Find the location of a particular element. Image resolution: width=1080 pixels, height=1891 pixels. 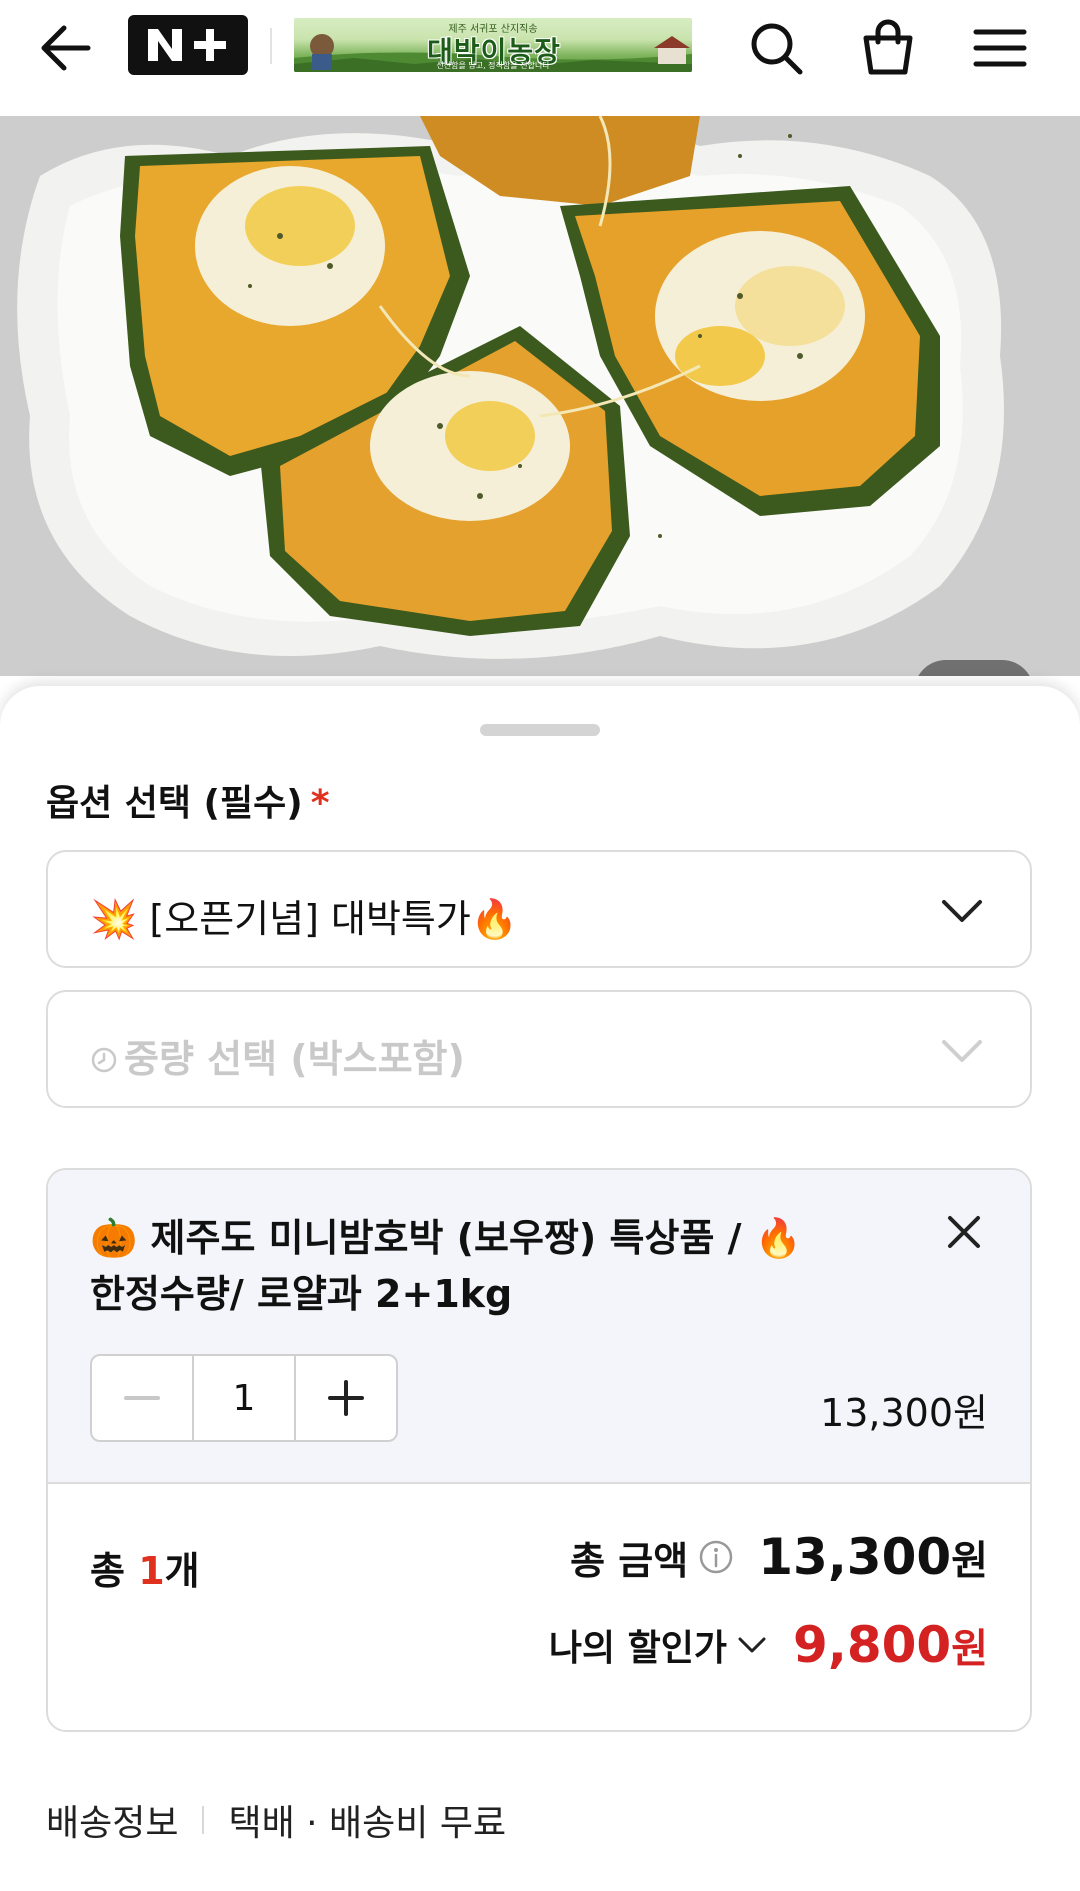

weight-select-placeholder-row: 중량 선택 (박스포함) is located at coordinates (277, 1055).